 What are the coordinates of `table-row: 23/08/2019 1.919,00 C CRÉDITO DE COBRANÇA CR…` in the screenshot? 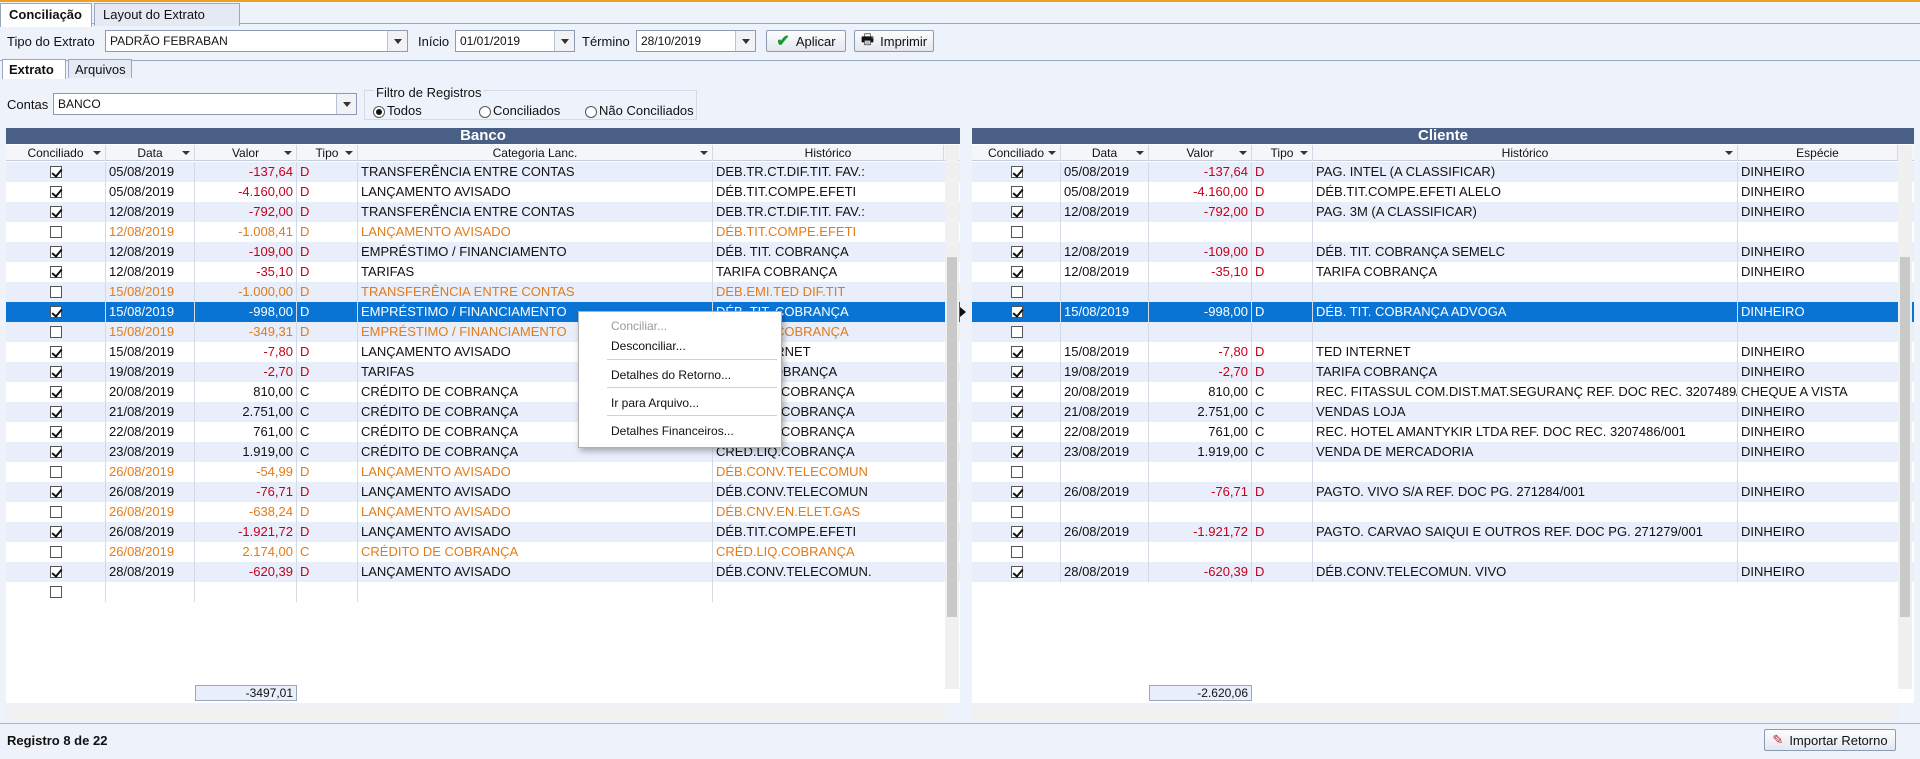 It's located at (483, 452).